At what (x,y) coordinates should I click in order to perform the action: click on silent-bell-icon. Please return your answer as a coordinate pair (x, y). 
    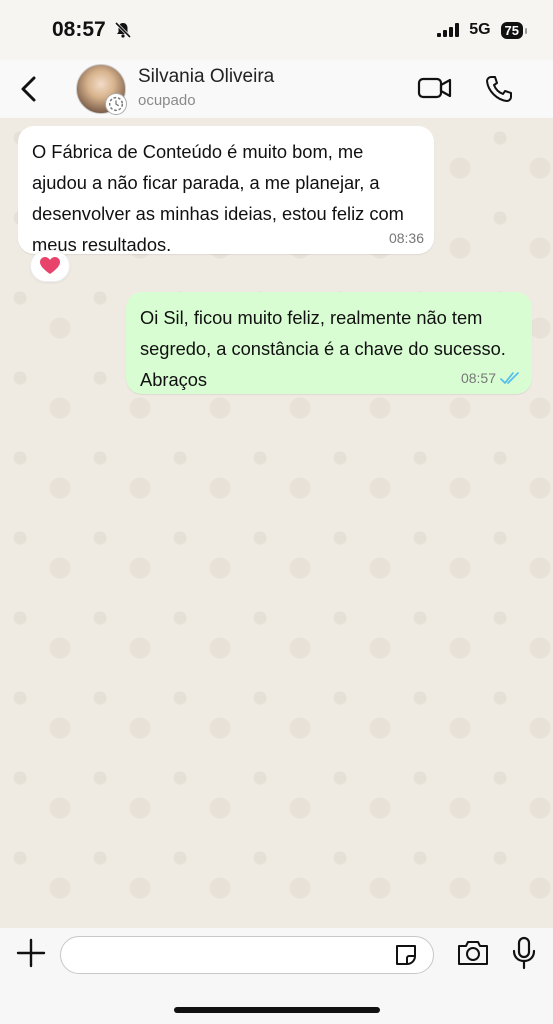
    Looking at the image, I should click on (122, 30).